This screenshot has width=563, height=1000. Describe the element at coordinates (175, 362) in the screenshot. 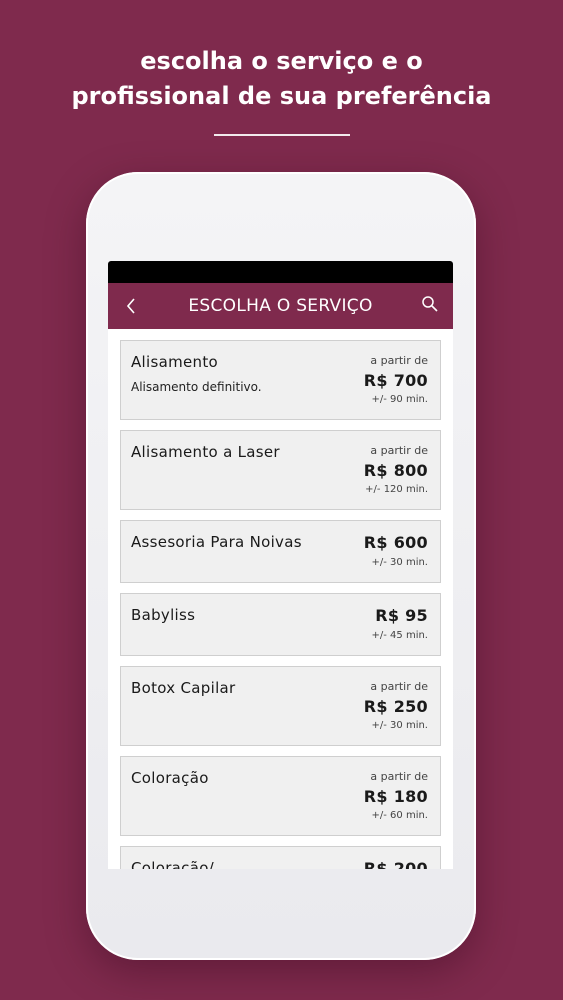

I see `service-name: Alisamento` at that location.